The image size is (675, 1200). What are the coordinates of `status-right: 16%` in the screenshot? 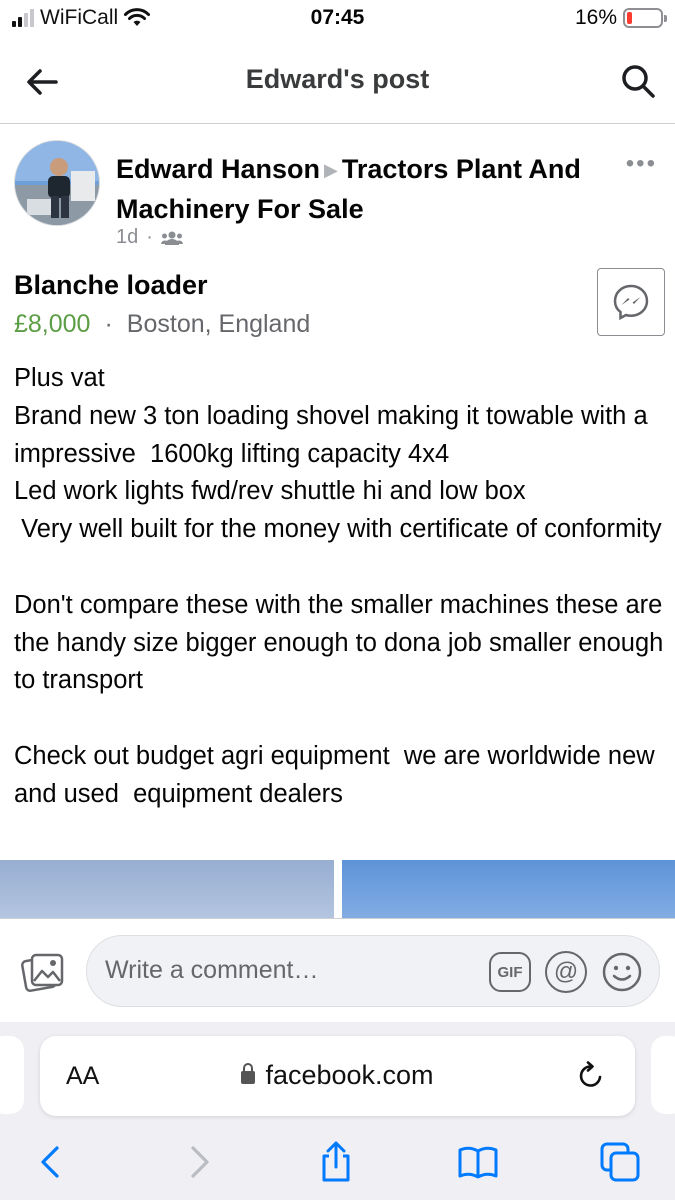 It's located at (620, 18).